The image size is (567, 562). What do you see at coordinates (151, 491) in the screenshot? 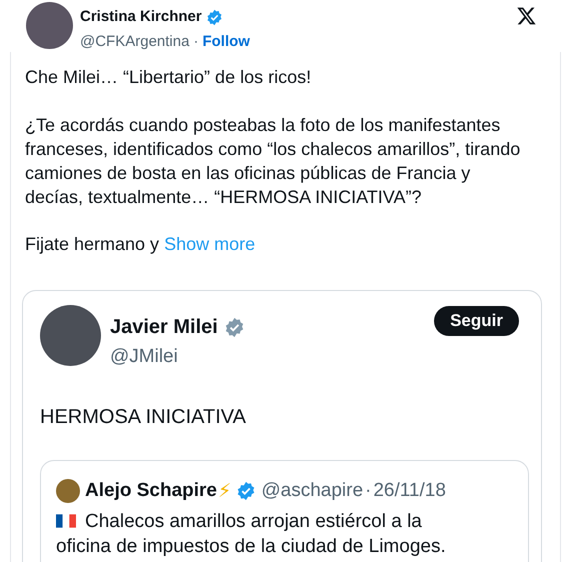
I see `author-name: Alejo Schapire` at bounding box center [151, 491].